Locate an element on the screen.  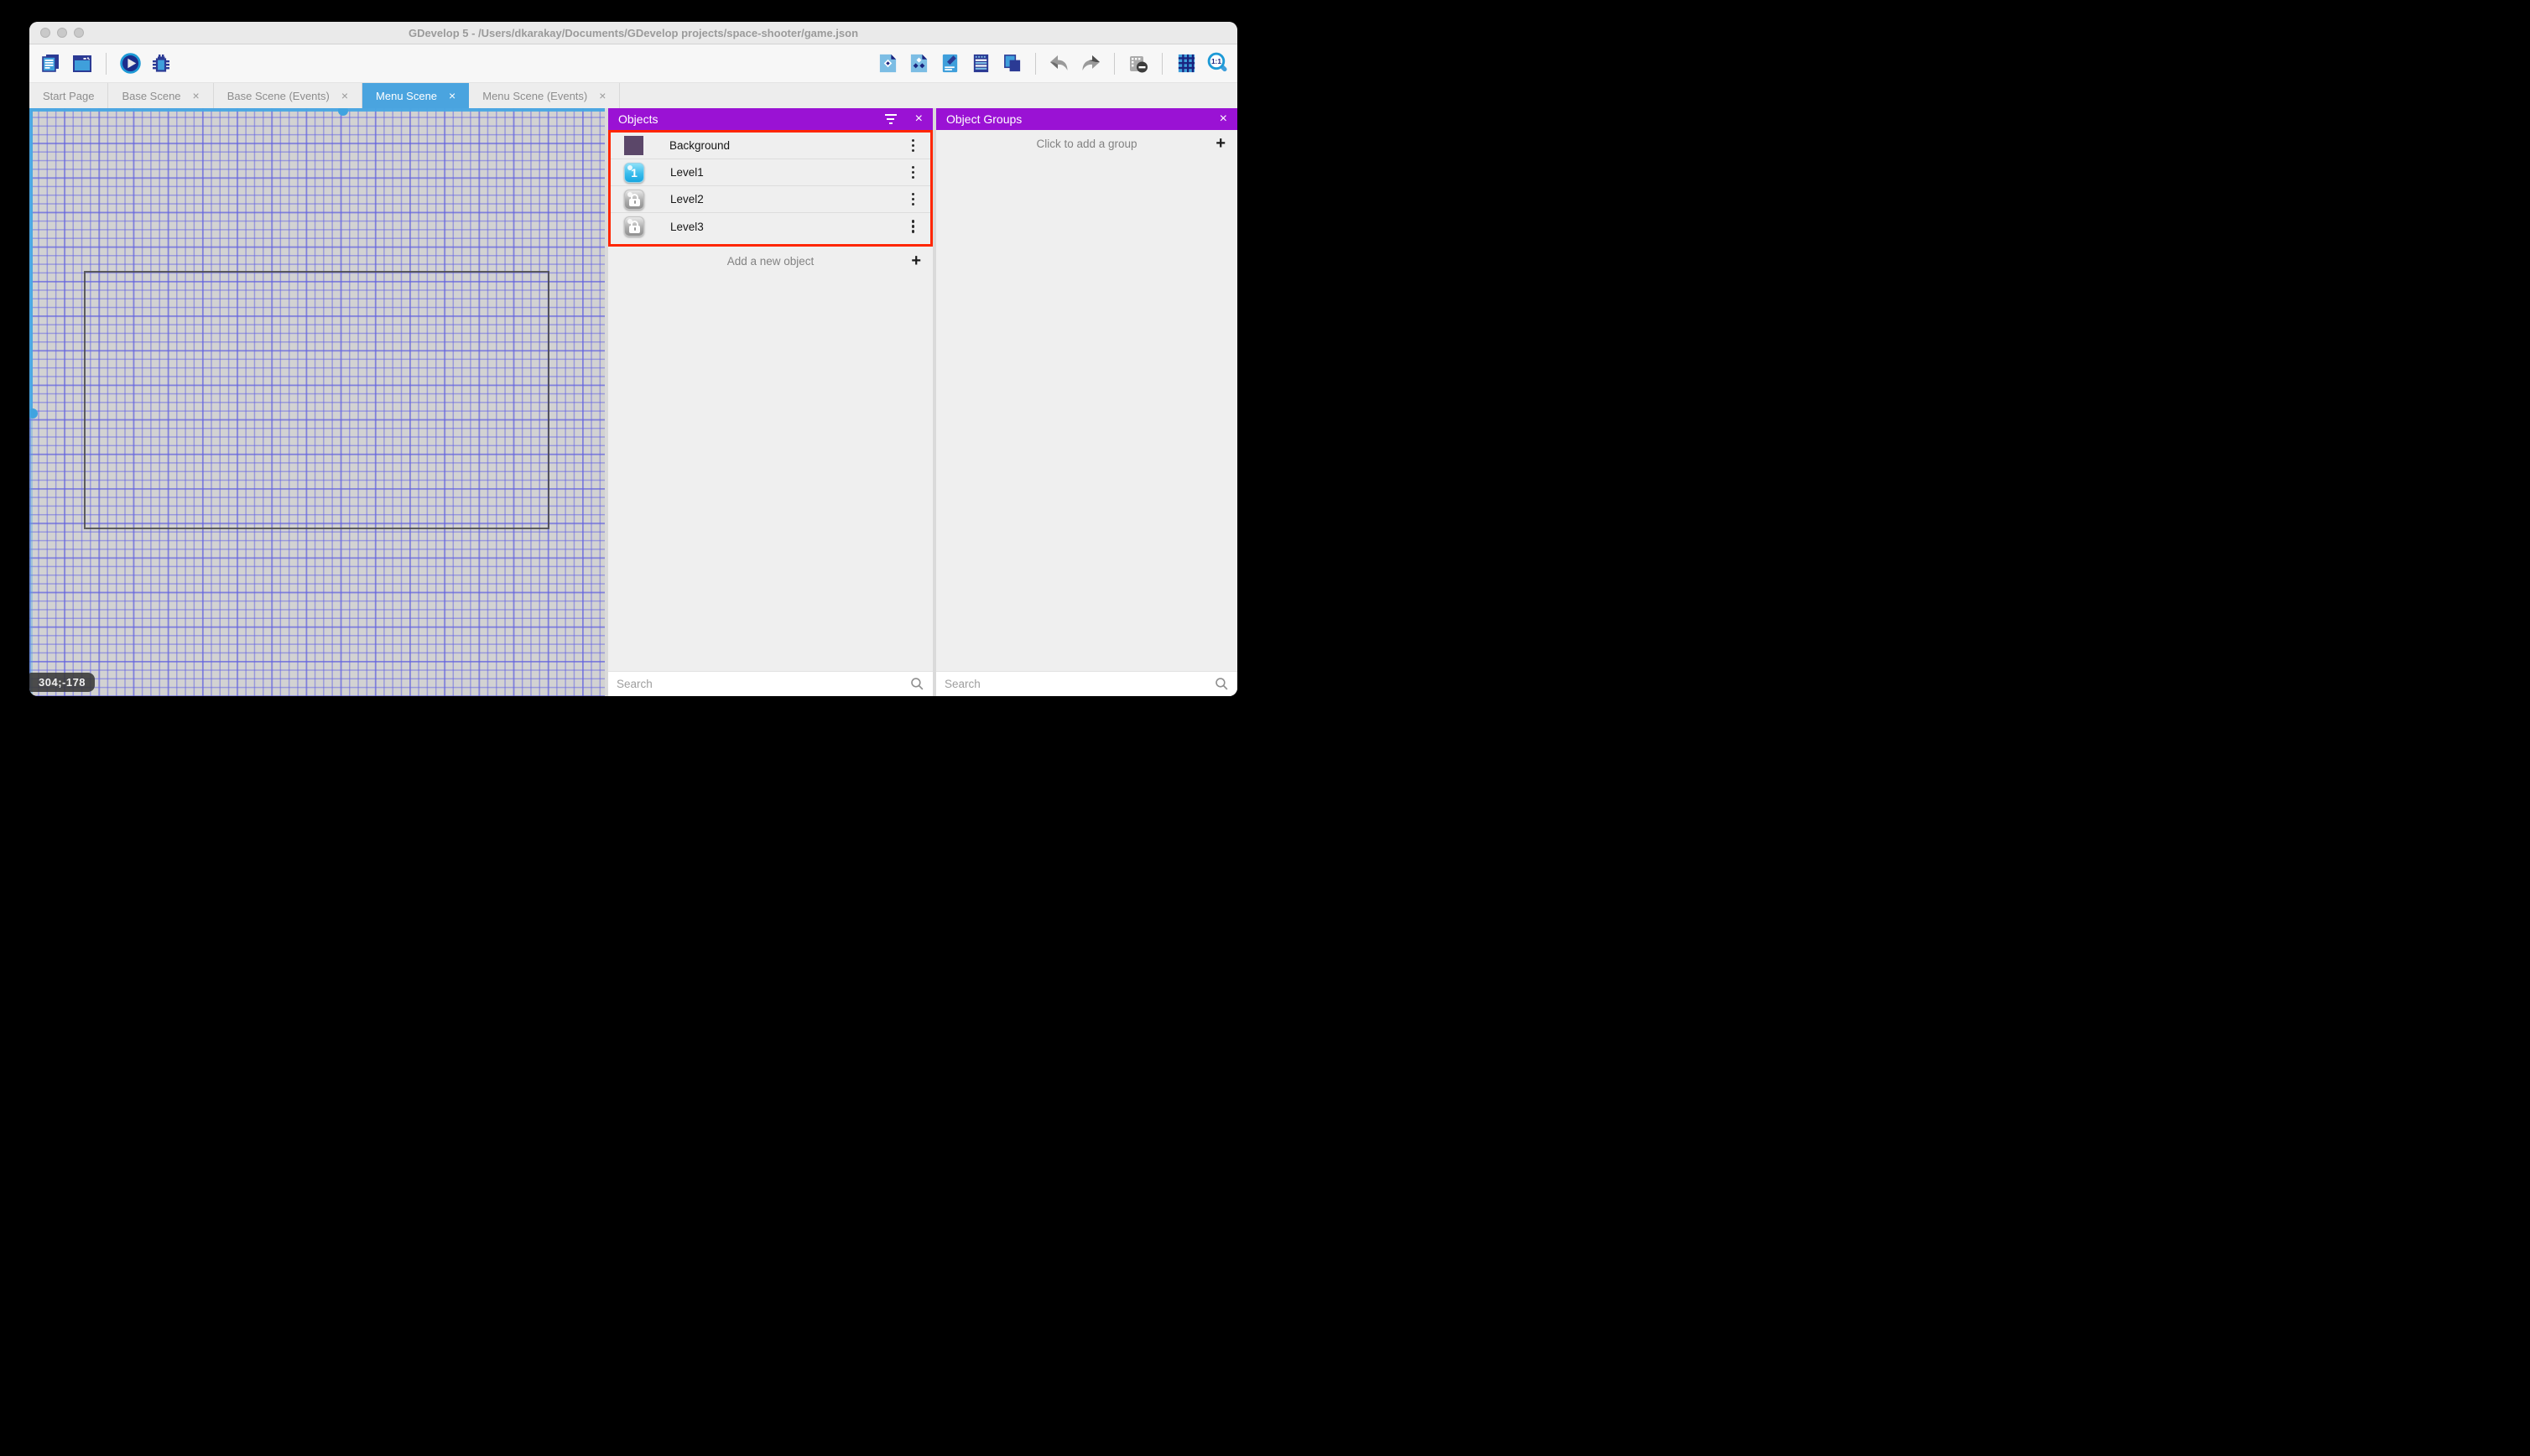
redo-icon is located at coordinates (1091, 63).